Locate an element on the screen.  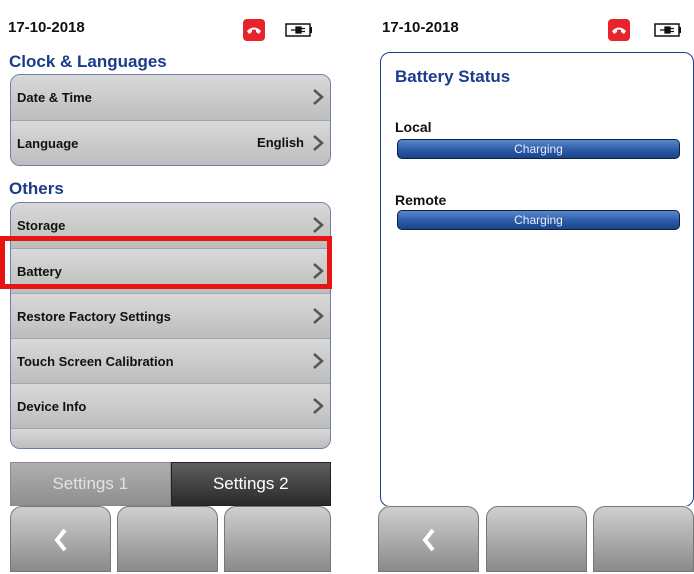
local-label: Local is located at coordinates (413, 127).